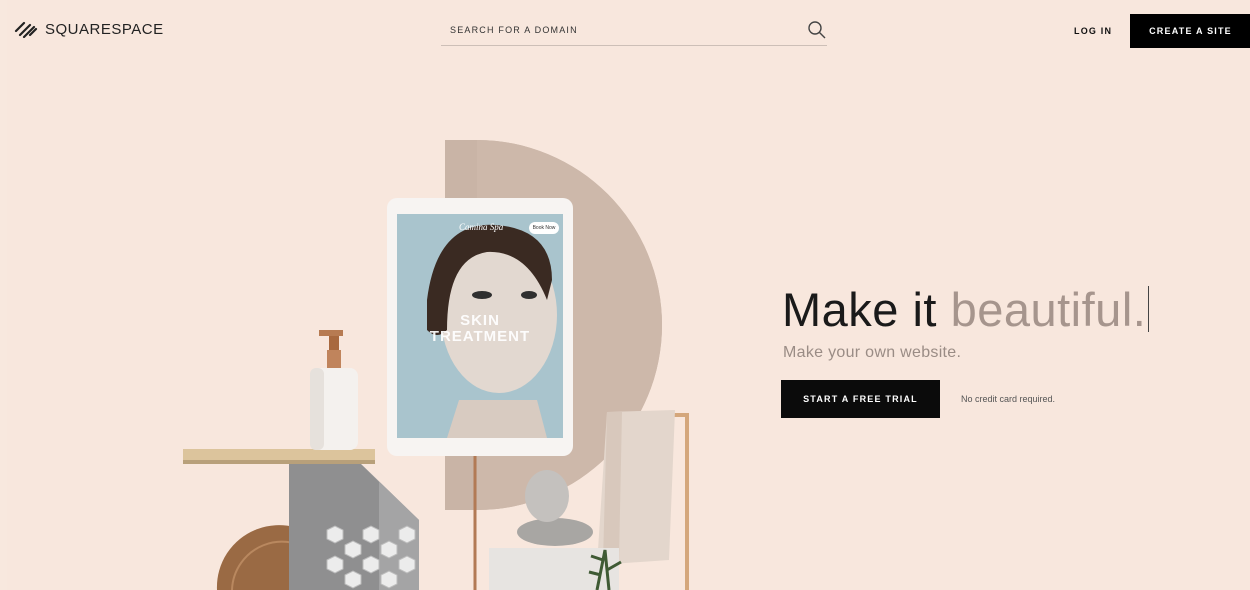 The height and width of the screenshot is (590, 1250). I want to click on tablet-title-line1: SKIN, so click(480, 320).